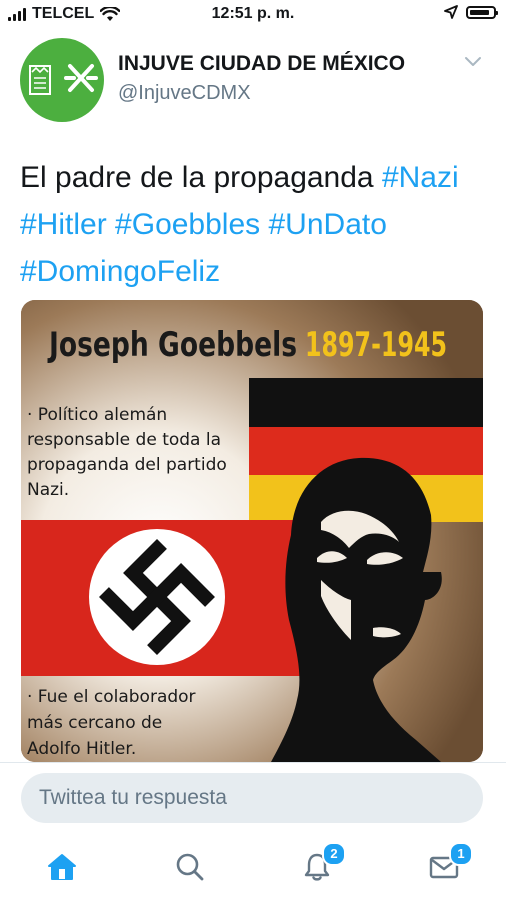 This screenshot has width=506, height=900. I want to click on media-title-name: Joseph Goebbels, so click(172, 345).